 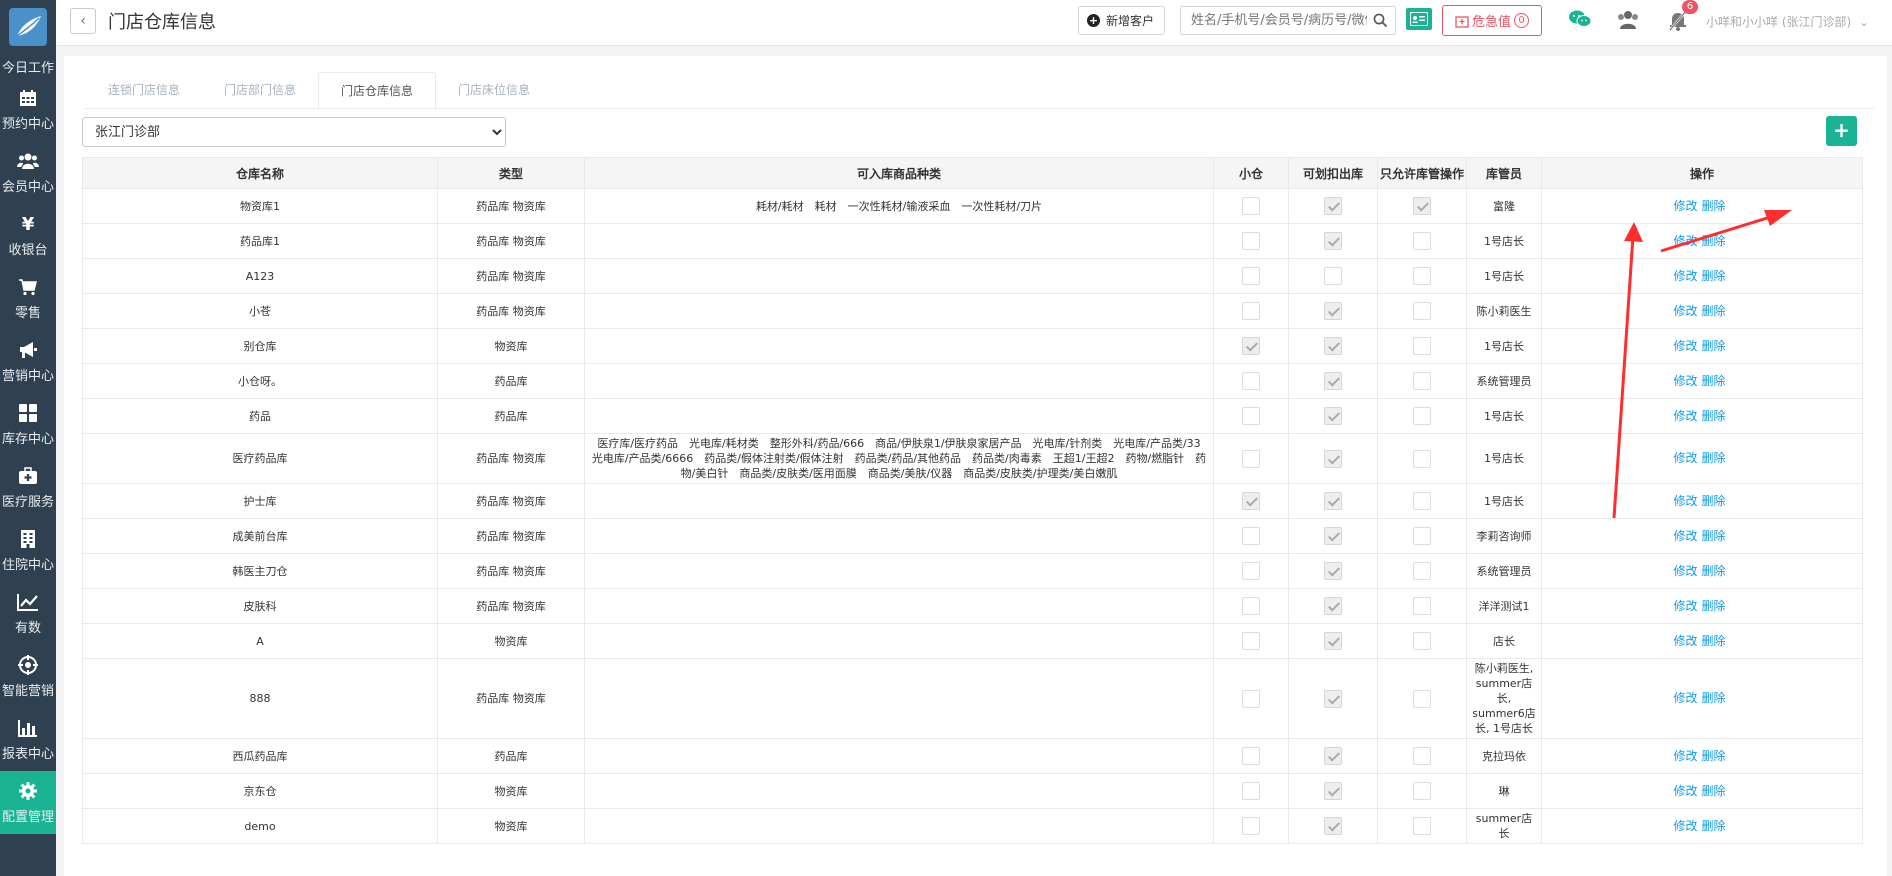 What do you see at coordinates (28, 613) in the screenshot?
I see `sidebar-item-9: 有数` at bounding box center [28, 613].